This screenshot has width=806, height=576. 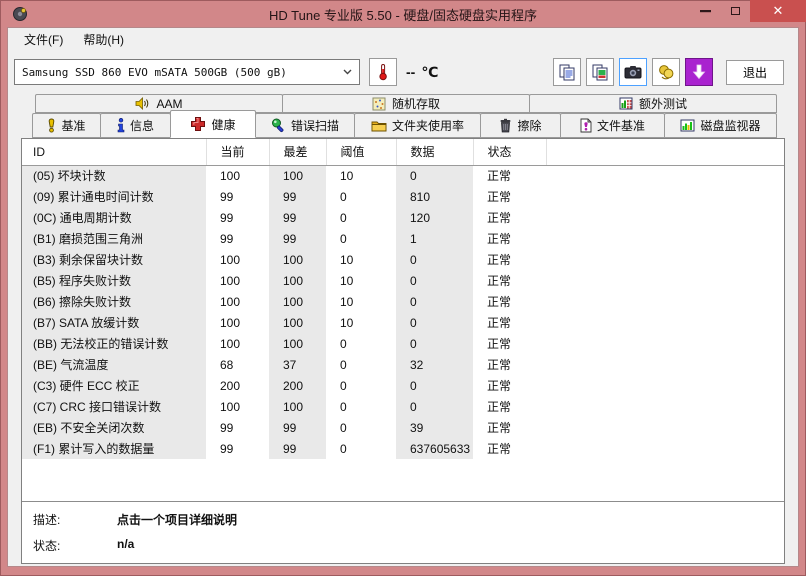 What do you see at coordinates (227, 364) in the screenshot?
I see `cell-current: 68` at bounding box center [227, 364].